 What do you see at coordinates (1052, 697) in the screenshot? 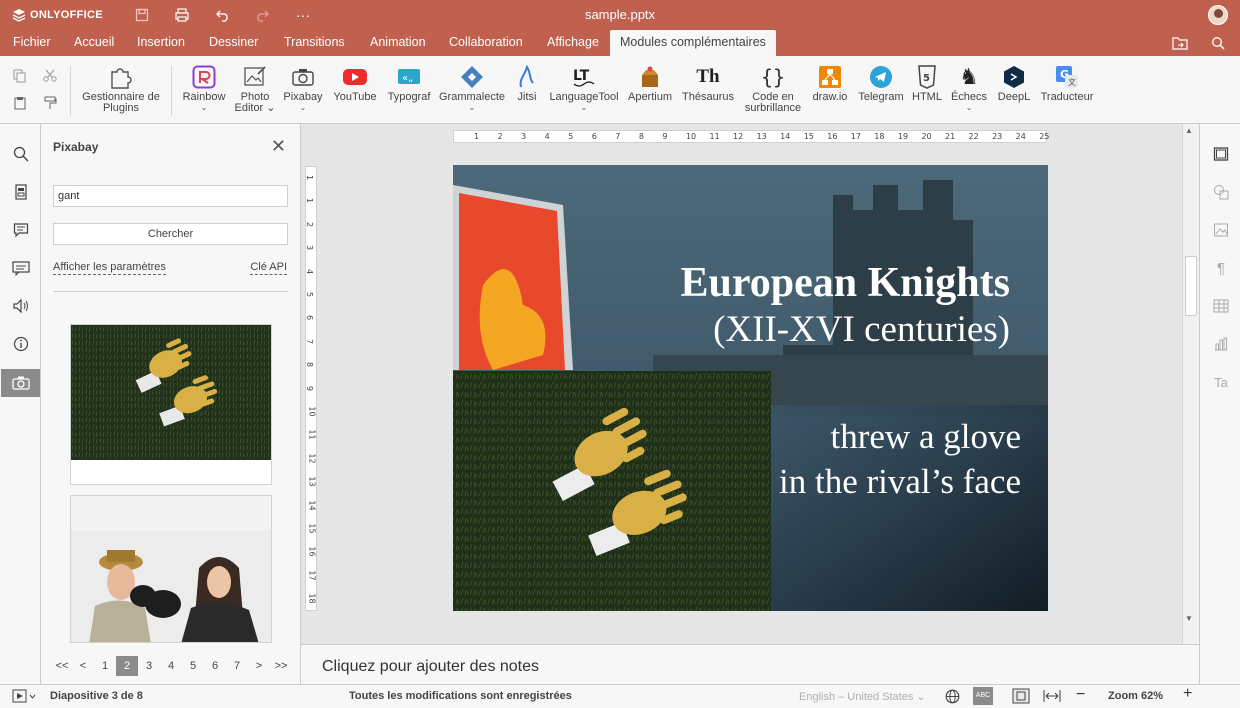
I see `fit-width-icon` at bounding box center [1052, 697].